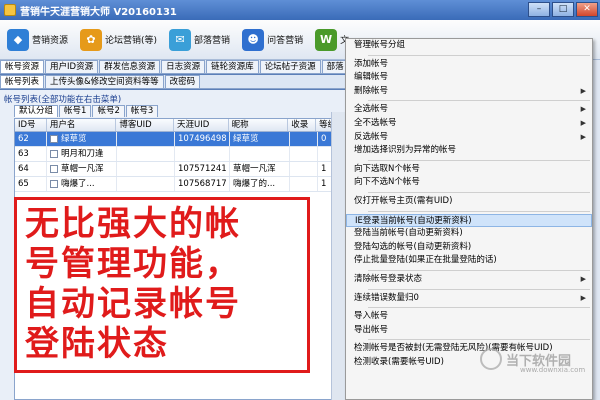 This screenshot has height=400, width=600. Describe the element at coordinates (387, 168) in the screenshot. I see `menu-item-label: 向下选取N个帐号` at that location.